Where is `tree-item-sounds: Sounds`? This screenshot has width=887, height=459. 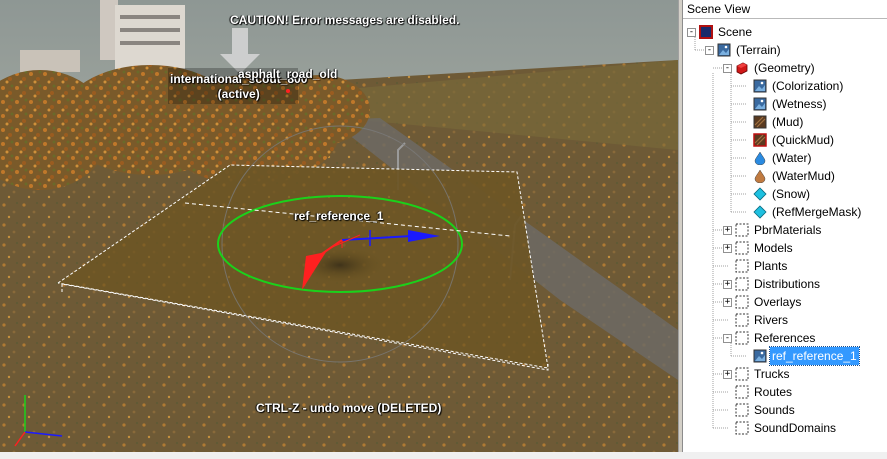 tree-item-sounds: Sounds is located at coordinates (785, 410).